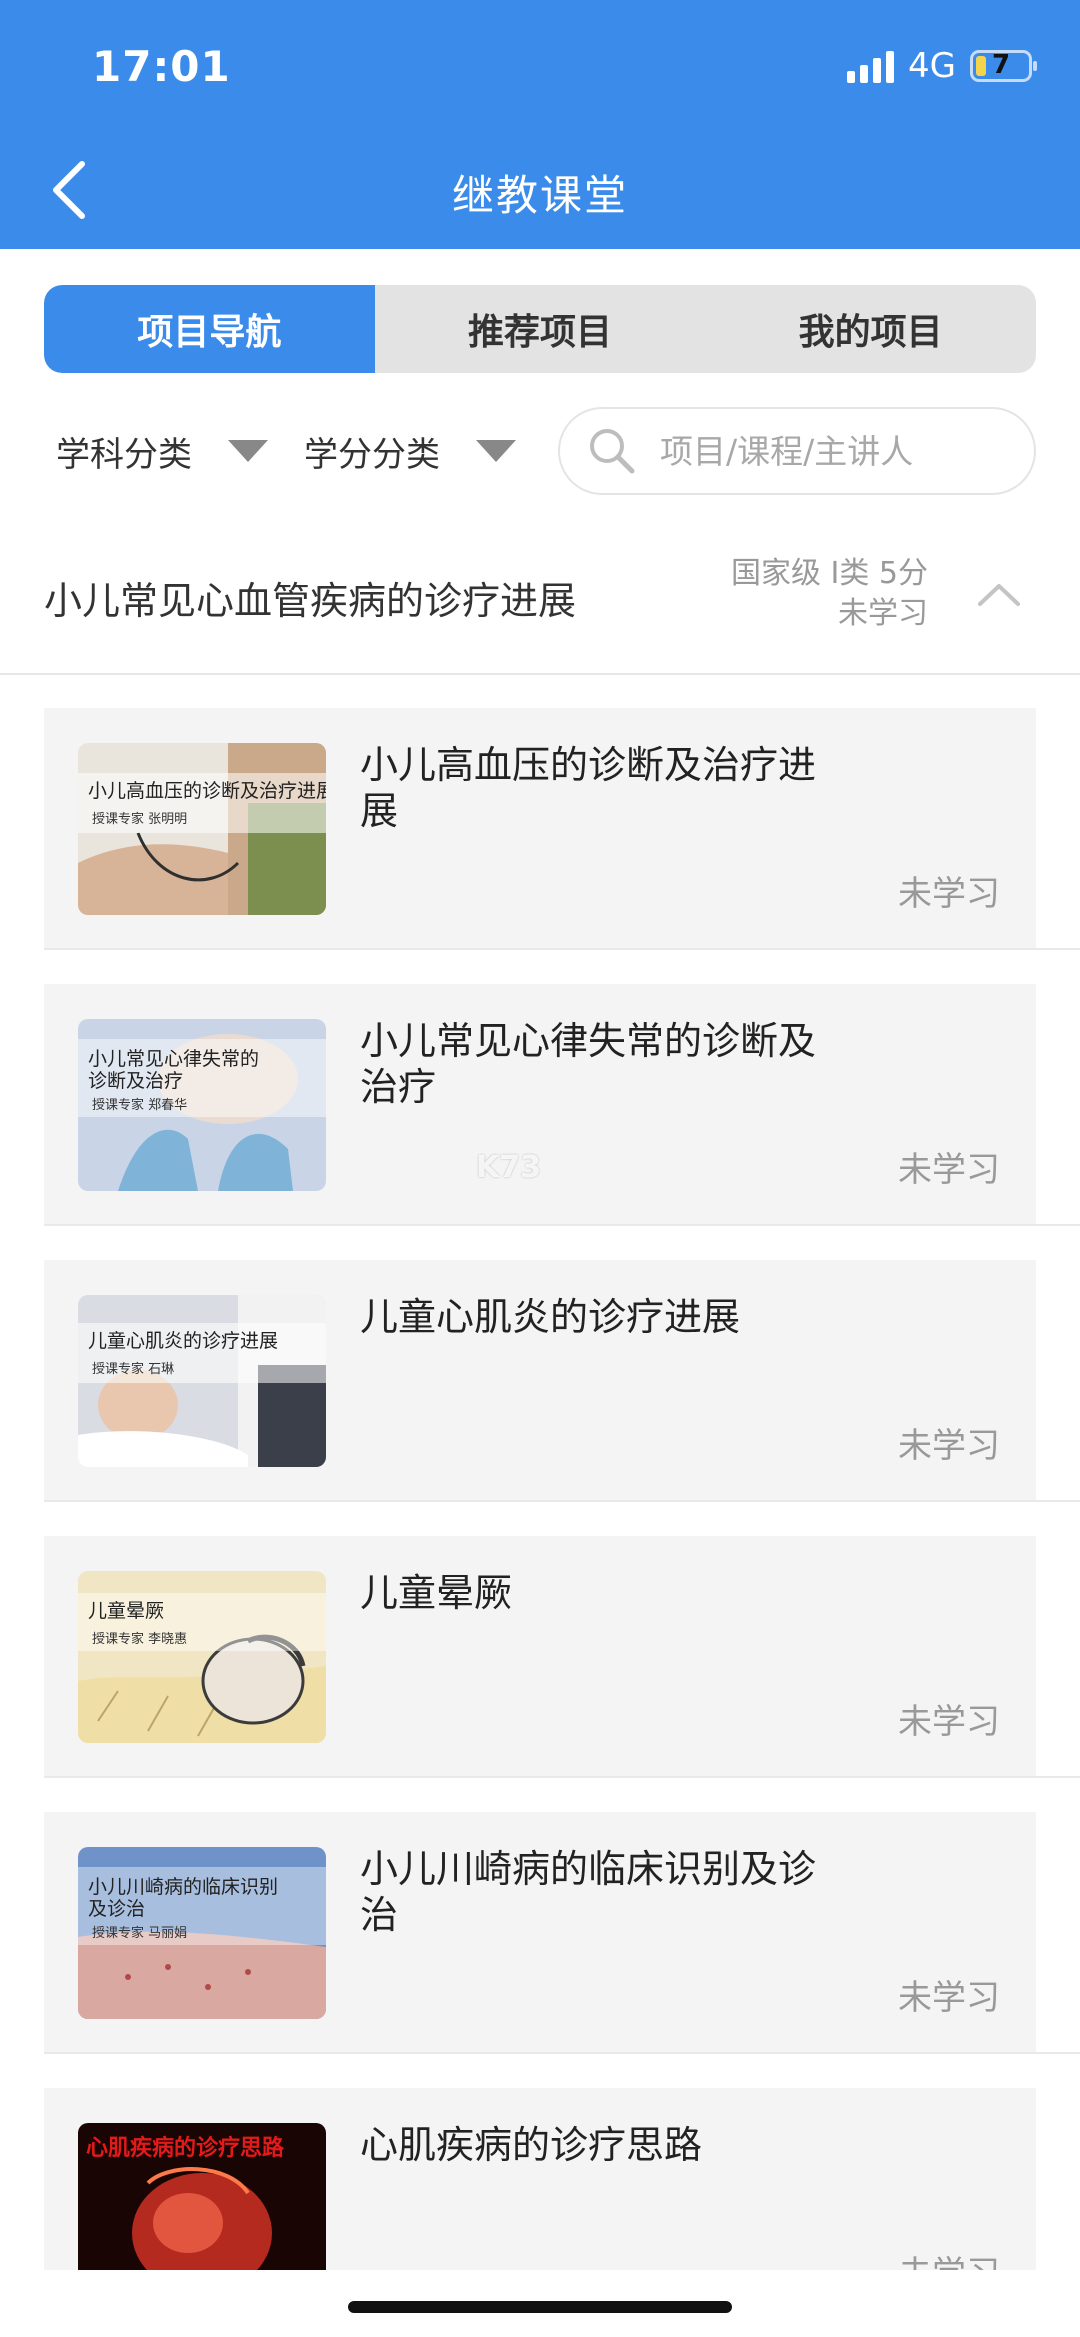 Image resolution: width=1080 pixels, height=2337 pixels. Describe the element at coordinates (135, 1081) in the screenshot. I see `svg-text: 诊断及治疗` at that location.